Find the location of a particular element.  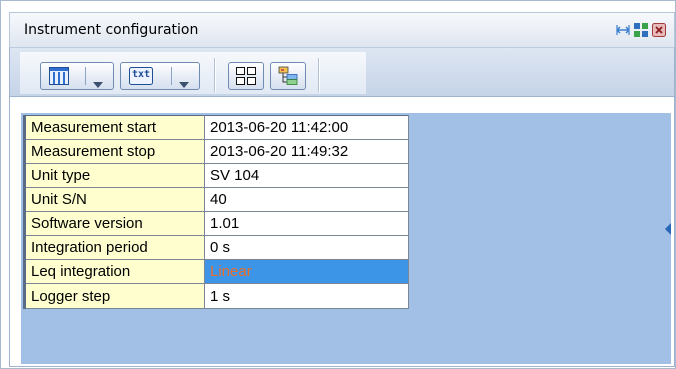

property-value: 2013-06-20 11:42:00 is located at coordinates (306, 127).